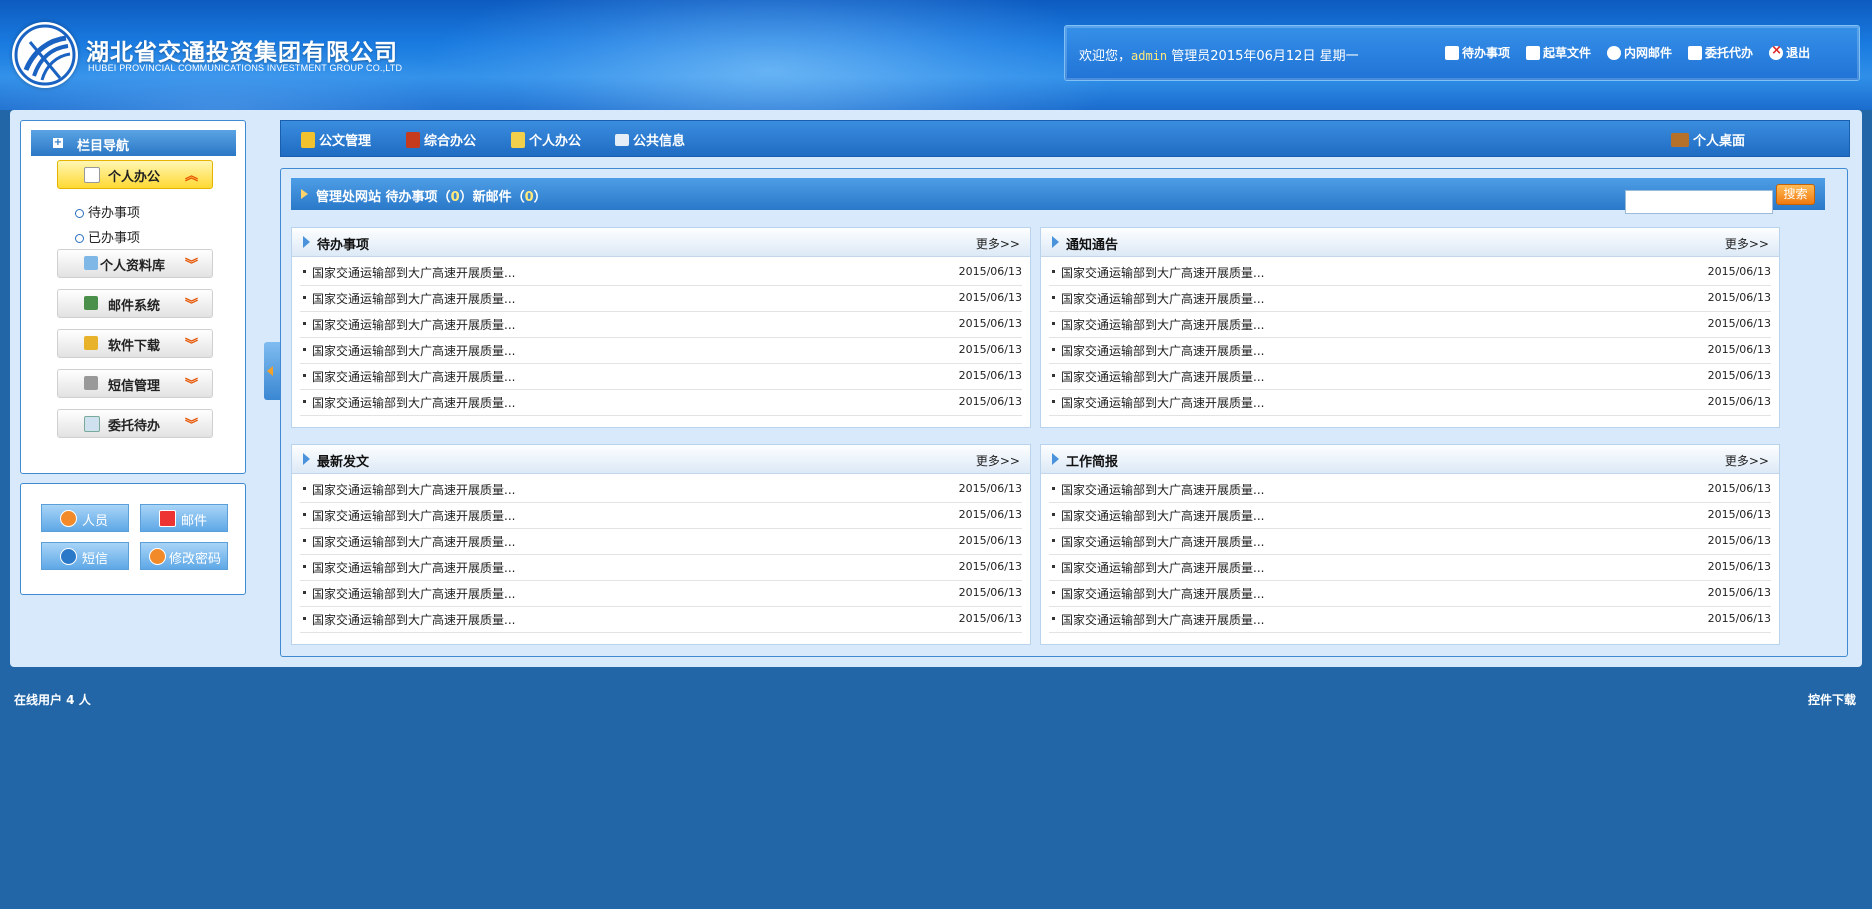 This screenshot has height=909, width=1872. Describe the element at coordinates (1477, 52) in the screenshot. I see `top-link-todo: 待办事项` at that location.